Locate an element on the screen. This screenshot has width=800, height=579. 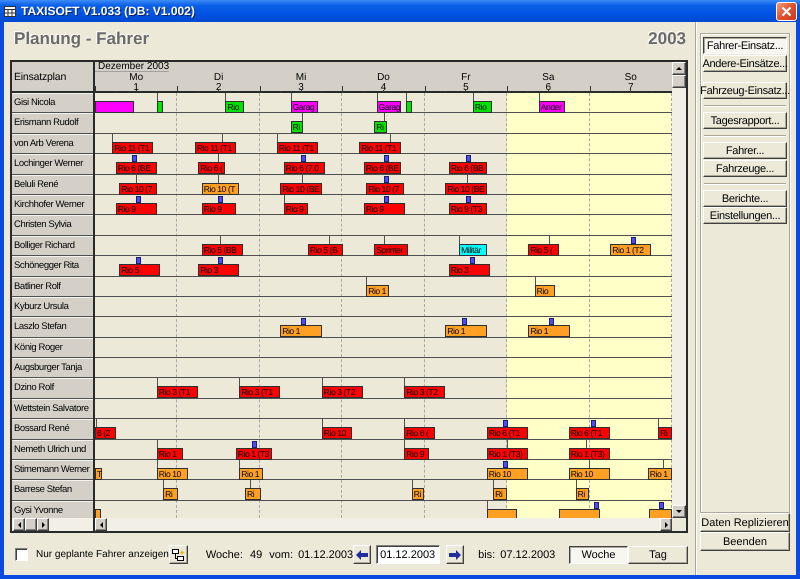
driver-name: Gysi Yvonne is located at coordinates (52, 509).